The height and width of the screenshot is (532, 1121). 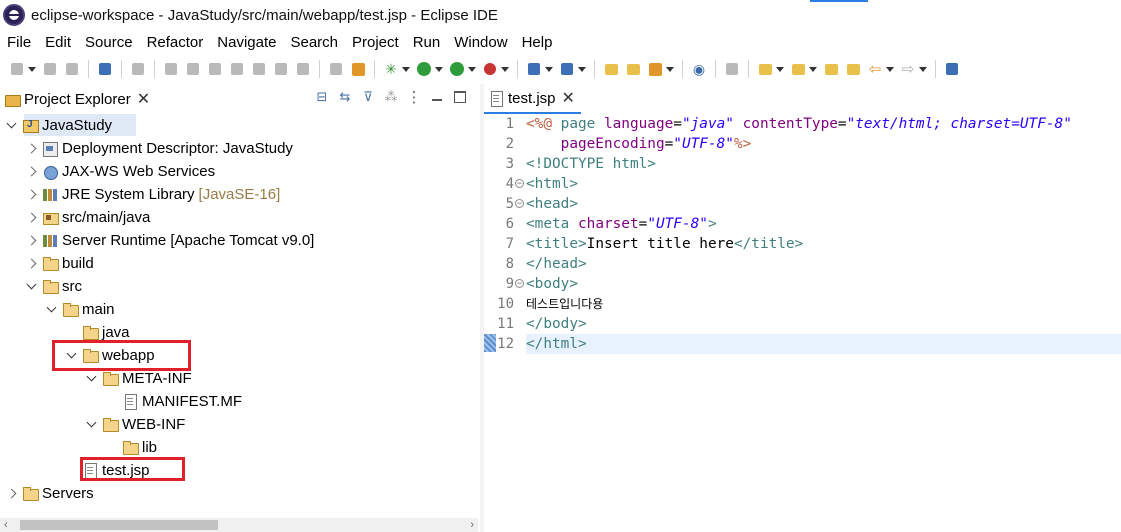 I want to click on view-menu-icon: ⁂, so click(x=391, y=97).